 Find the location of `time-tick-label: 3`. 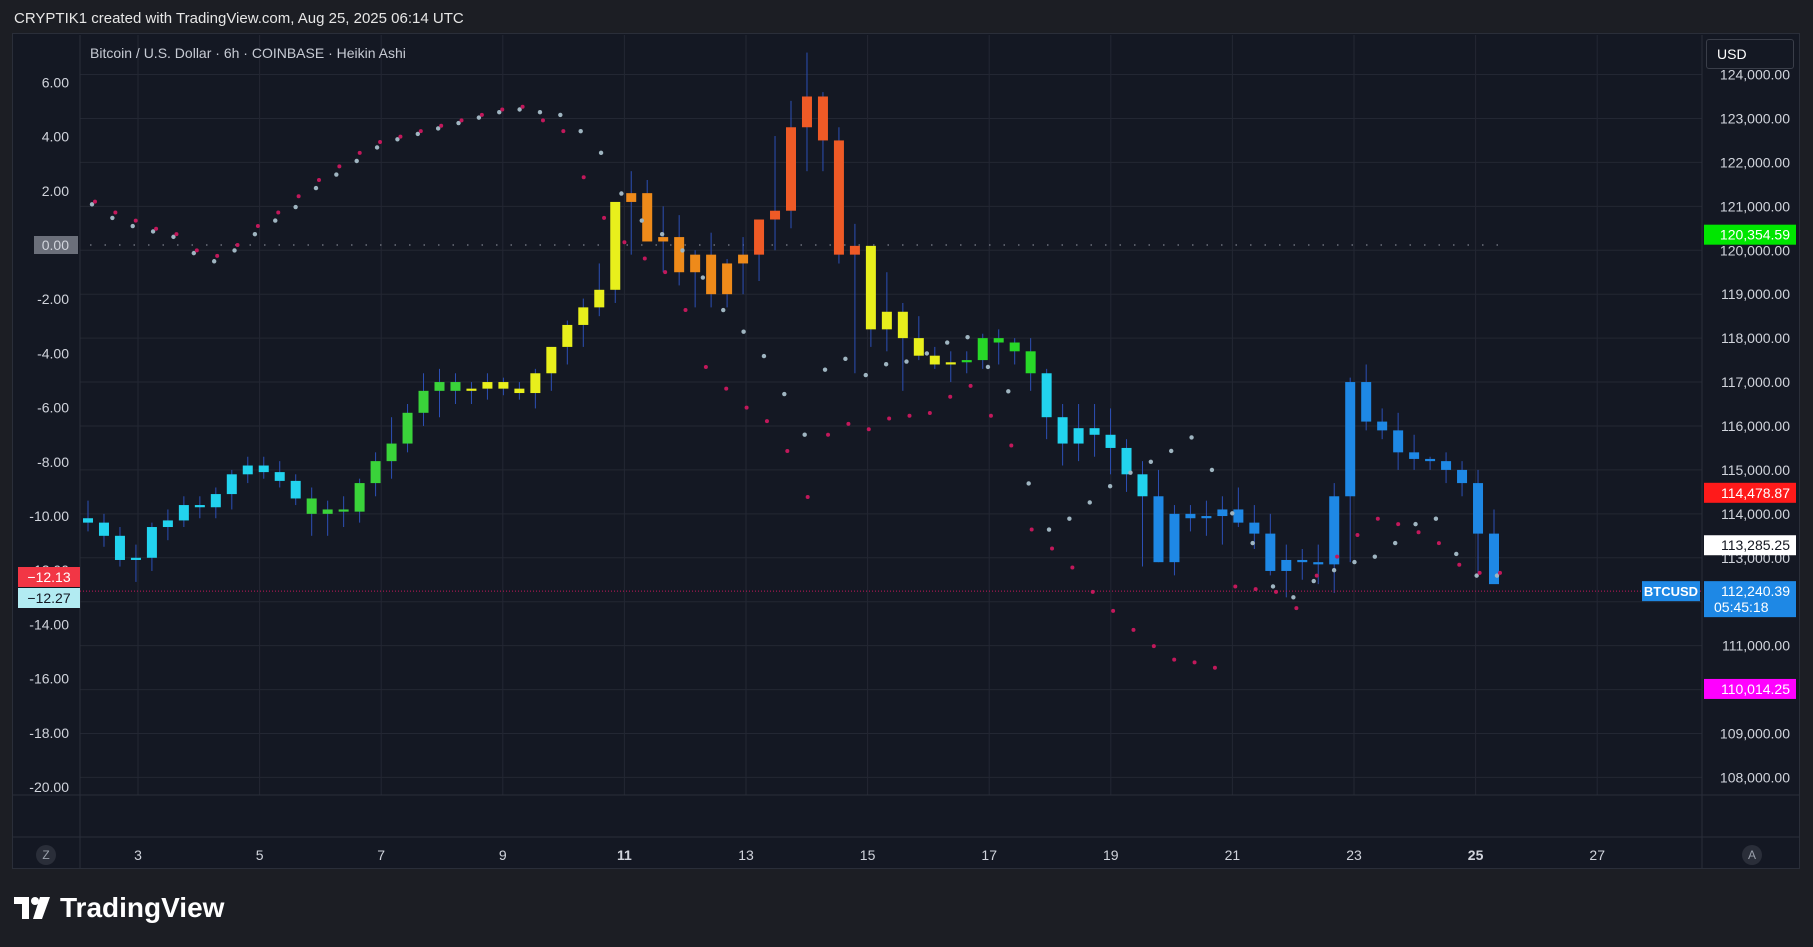

time-tick-label: 3 is located at coordinates (138, 855).